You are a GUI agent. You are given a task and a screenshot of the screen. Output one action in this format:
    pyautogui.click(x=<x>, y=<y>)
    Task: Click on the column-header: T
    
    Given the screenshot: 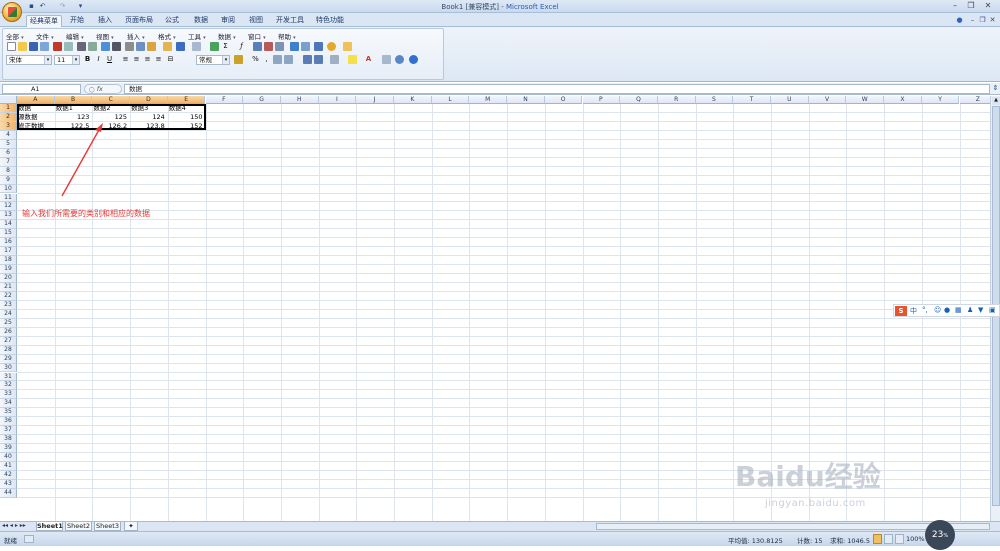 What is the action you would take?
    pyautogui.click(x=752, y=100)
    